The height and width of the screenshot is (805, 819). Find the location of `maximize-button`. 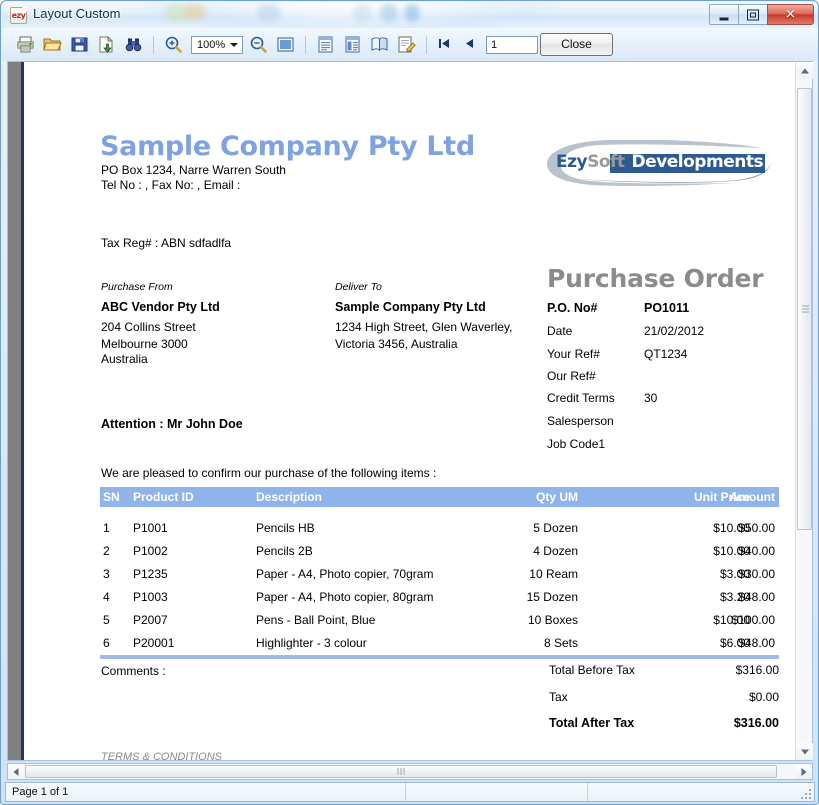

maximize-button is located at coordinates (752, 14).